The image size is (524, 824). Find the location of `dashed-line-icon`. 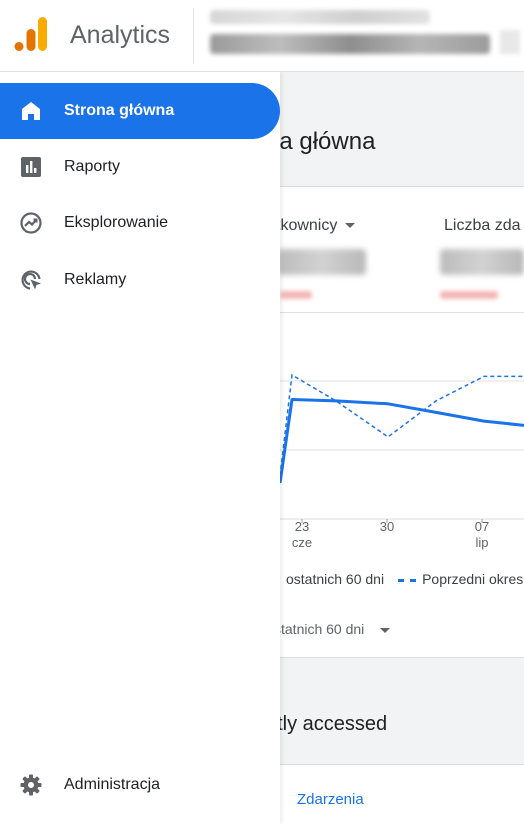

dashed-line-icon is located at coordinates (407, 580).